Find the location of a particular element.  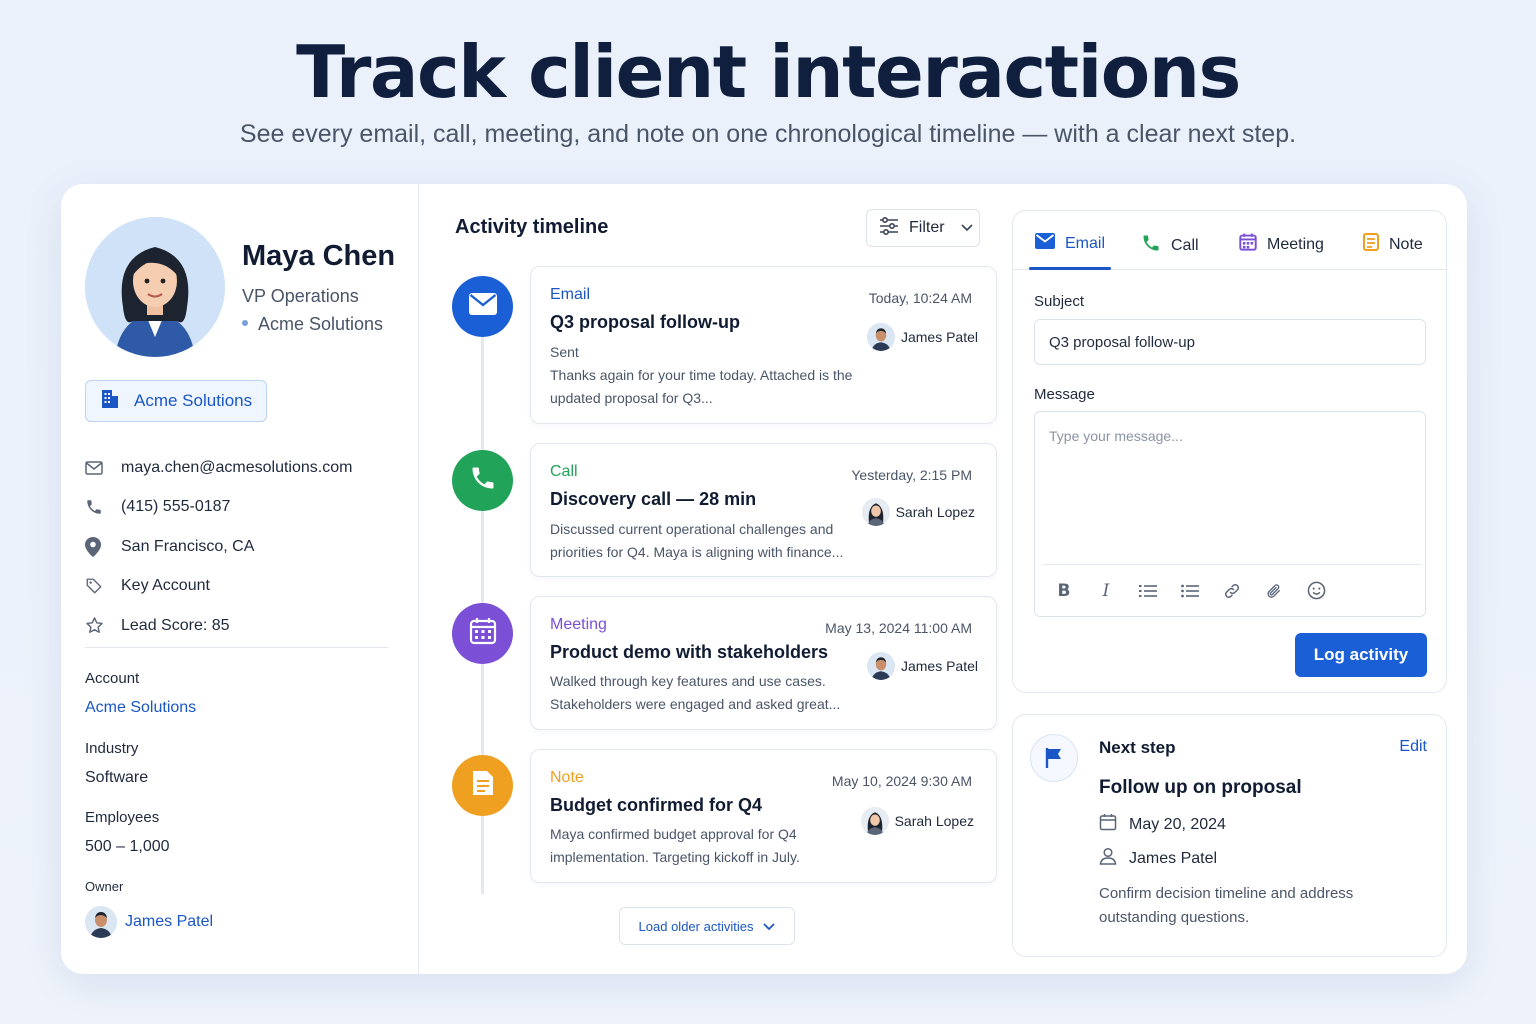

link-icon is located at coordinates (1232, 591).